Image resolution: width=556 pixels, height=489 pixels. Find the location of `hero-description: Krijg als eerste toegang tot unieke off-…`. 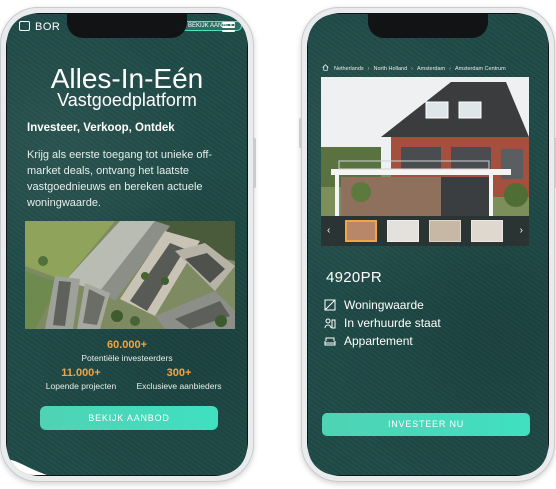

hero-description: Krijg als eerste toegang tot unieke off-… is located at coordinates (120, 179).